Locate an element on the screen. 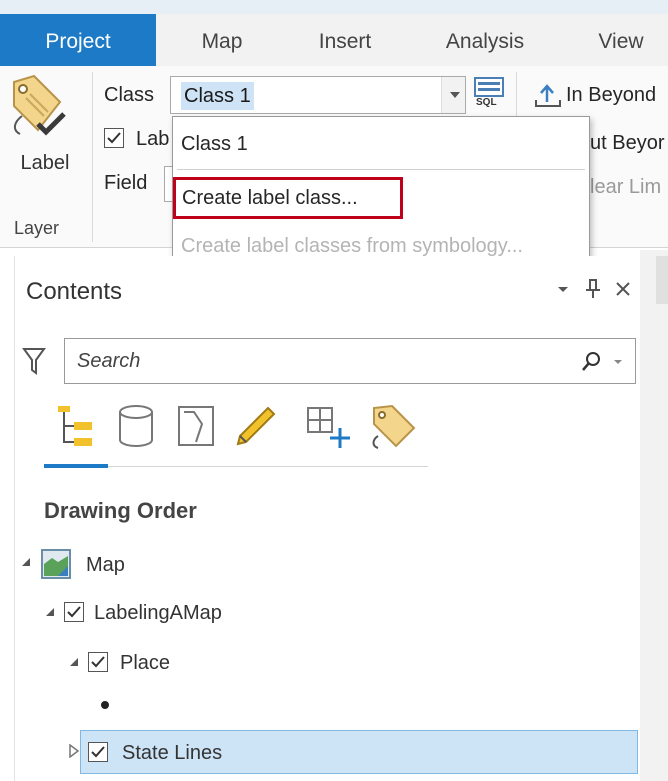 The width and height of the screenshot is (668, 781). tab-insert: Insert is located at coordinates (345, 40).